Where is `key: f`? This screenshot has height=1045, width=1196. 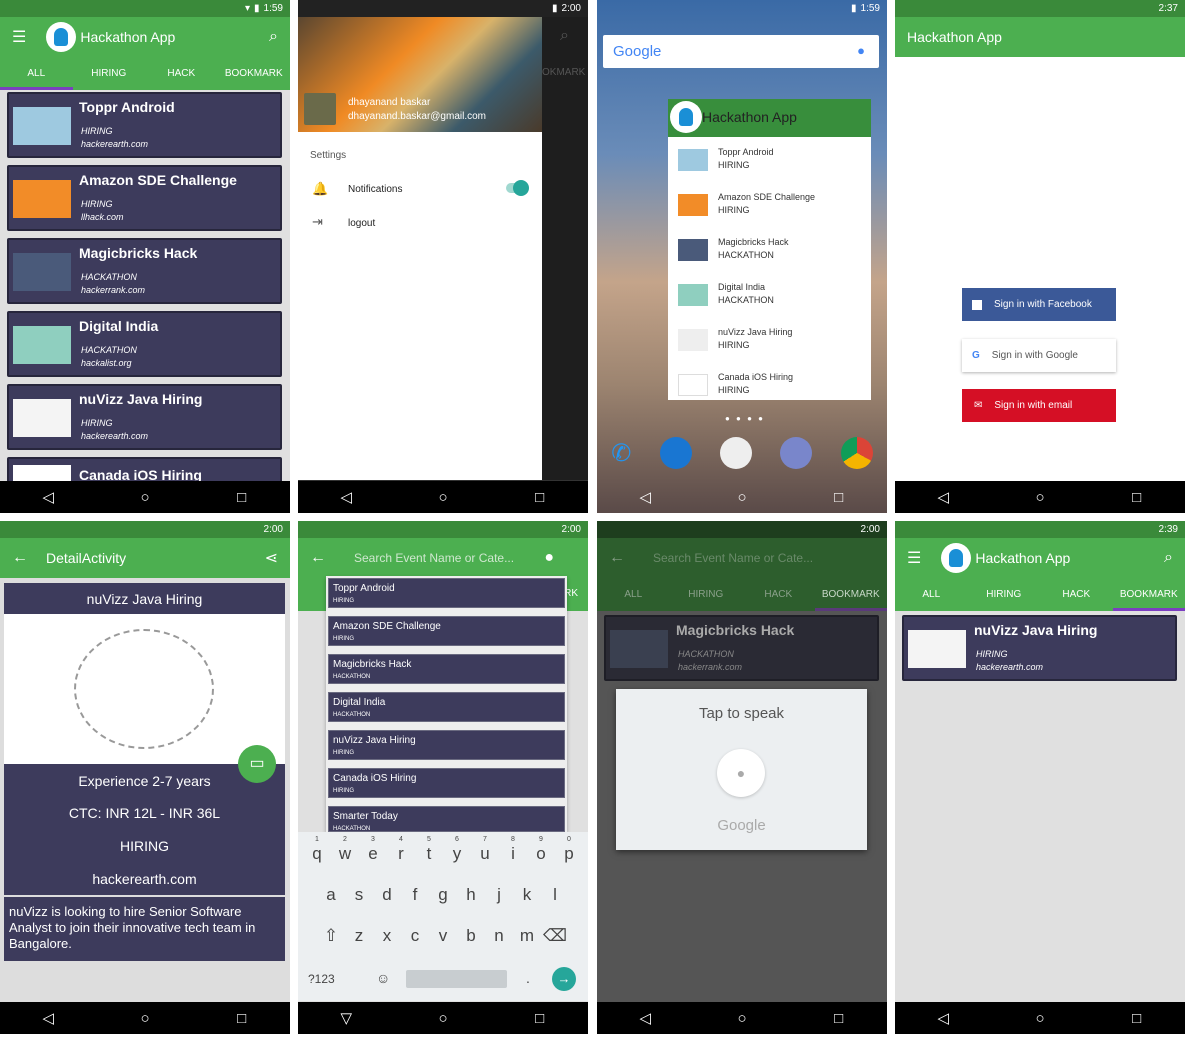 key: f is located at coordinates (415, 895).